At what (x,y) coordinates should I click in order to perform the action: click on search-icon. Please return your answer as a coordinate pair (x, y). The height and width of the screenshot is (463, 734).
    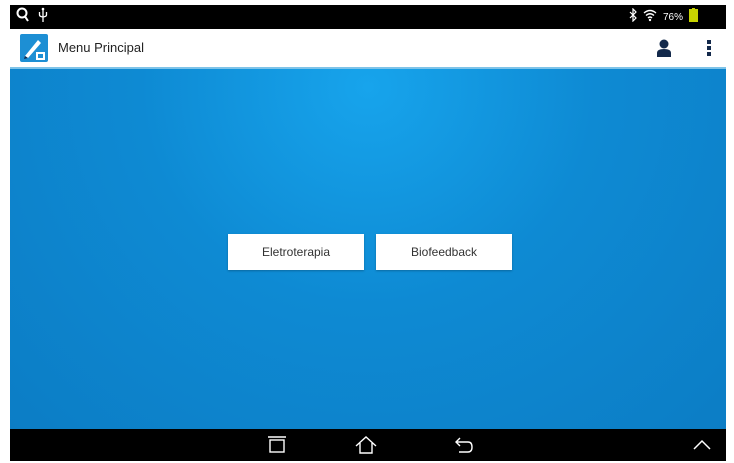
    Looking at the image, I should click on (23, 17).